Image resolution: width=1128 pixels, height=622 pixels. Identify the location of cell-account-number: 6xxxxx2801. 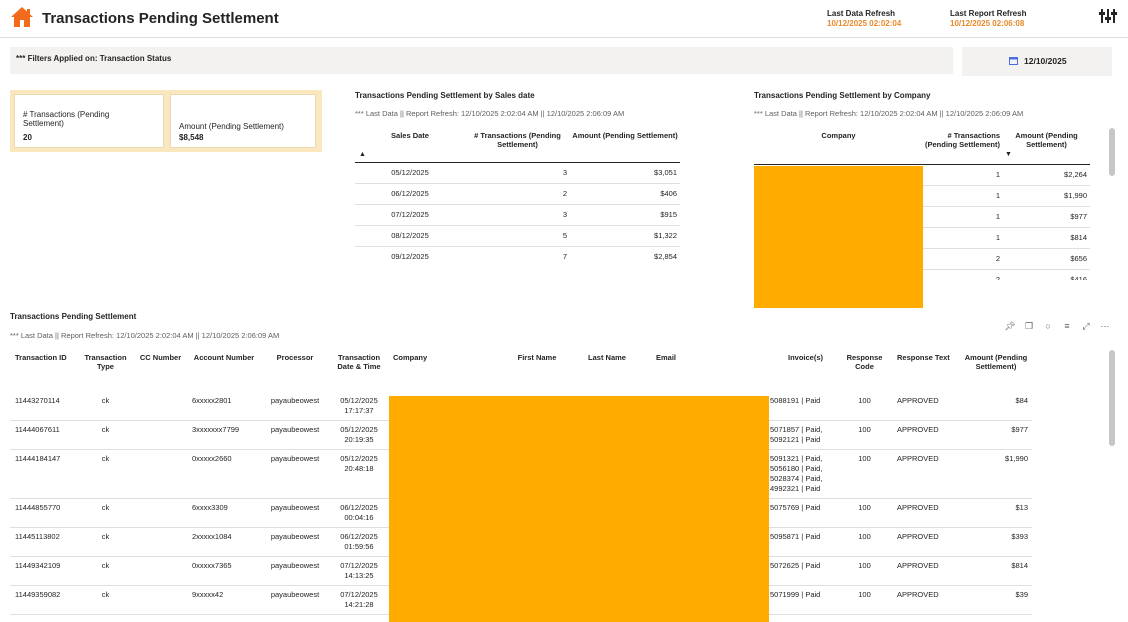
(224, 406).